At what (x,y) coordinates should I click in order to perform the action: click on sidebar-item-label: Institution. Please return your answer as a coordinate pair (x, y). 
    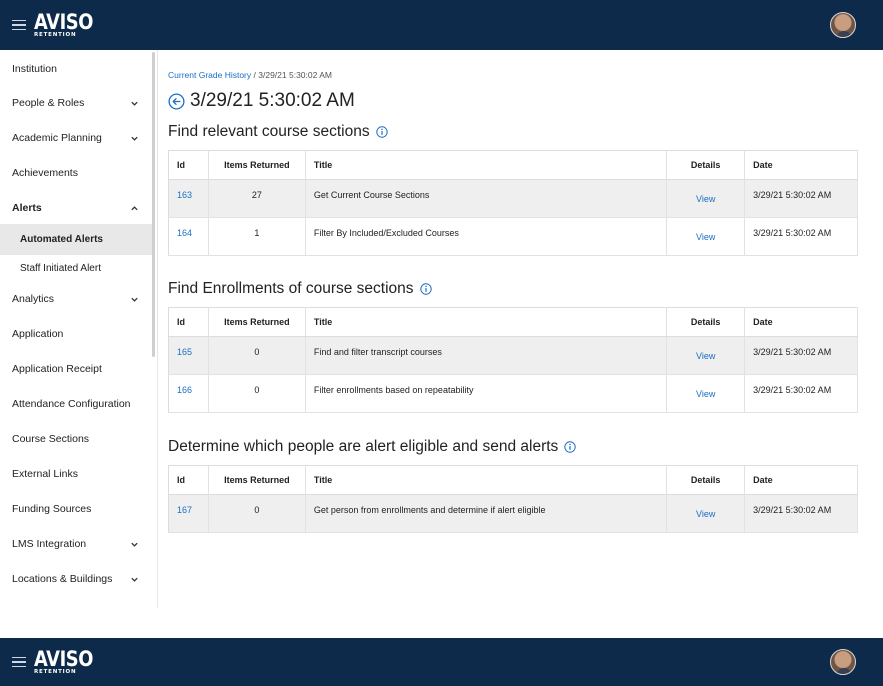
    Looking at the image, I should click on (34, 69).